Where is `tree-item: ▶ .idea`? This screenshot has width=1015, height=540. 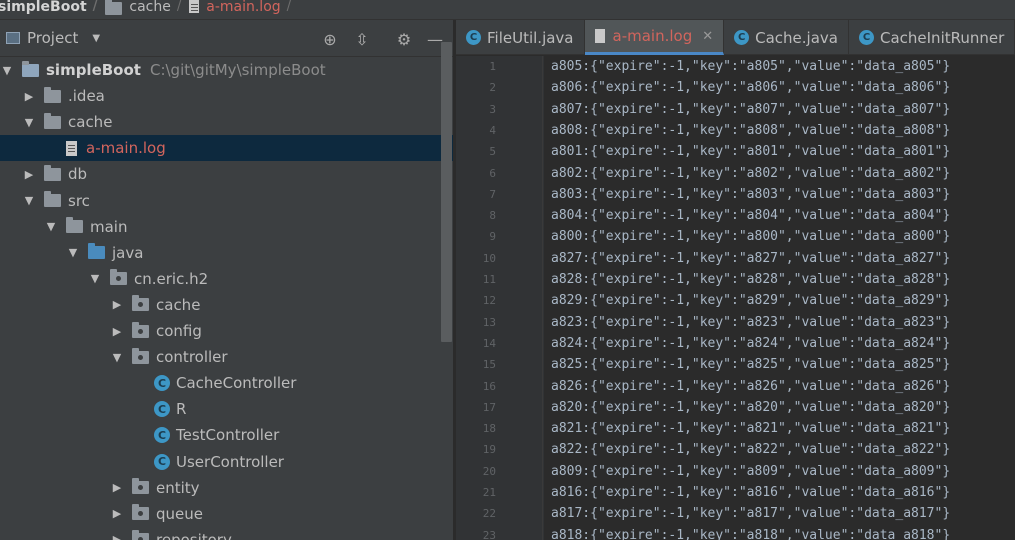
tree-item: ▶ .idea is located at coordinates (226, 96).